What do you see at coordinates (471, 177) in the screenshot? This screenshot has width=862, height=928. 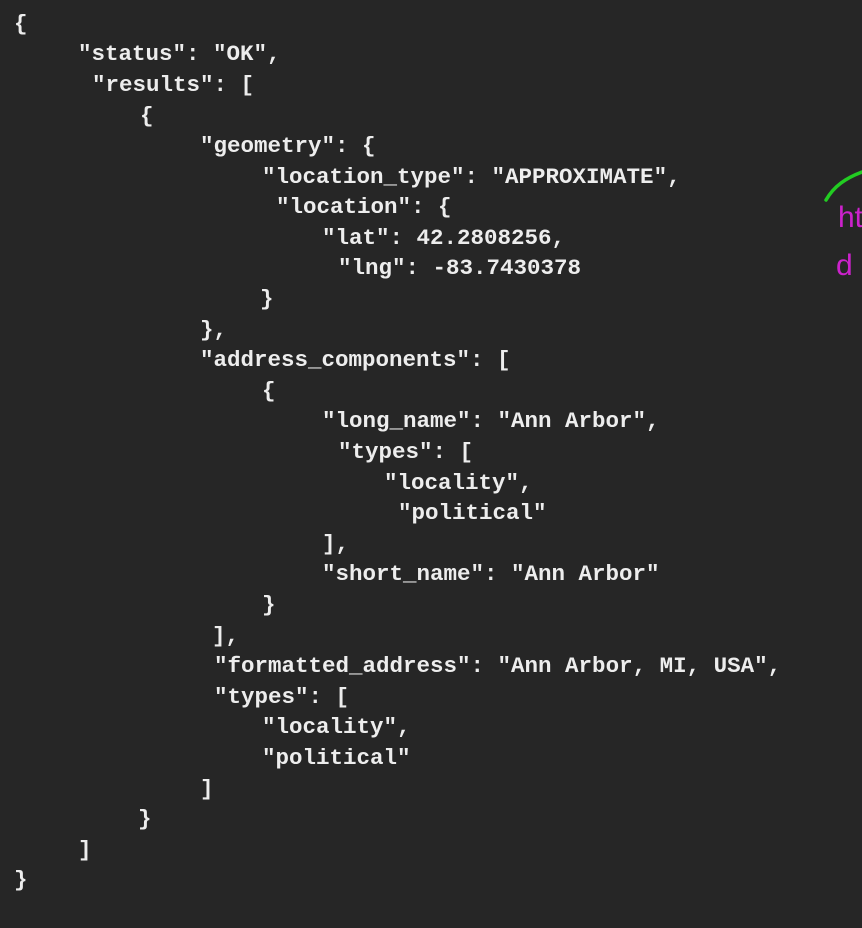 I see `code-line: "location_type": "APPROXIMATE",` at bounding box center [471, 177].